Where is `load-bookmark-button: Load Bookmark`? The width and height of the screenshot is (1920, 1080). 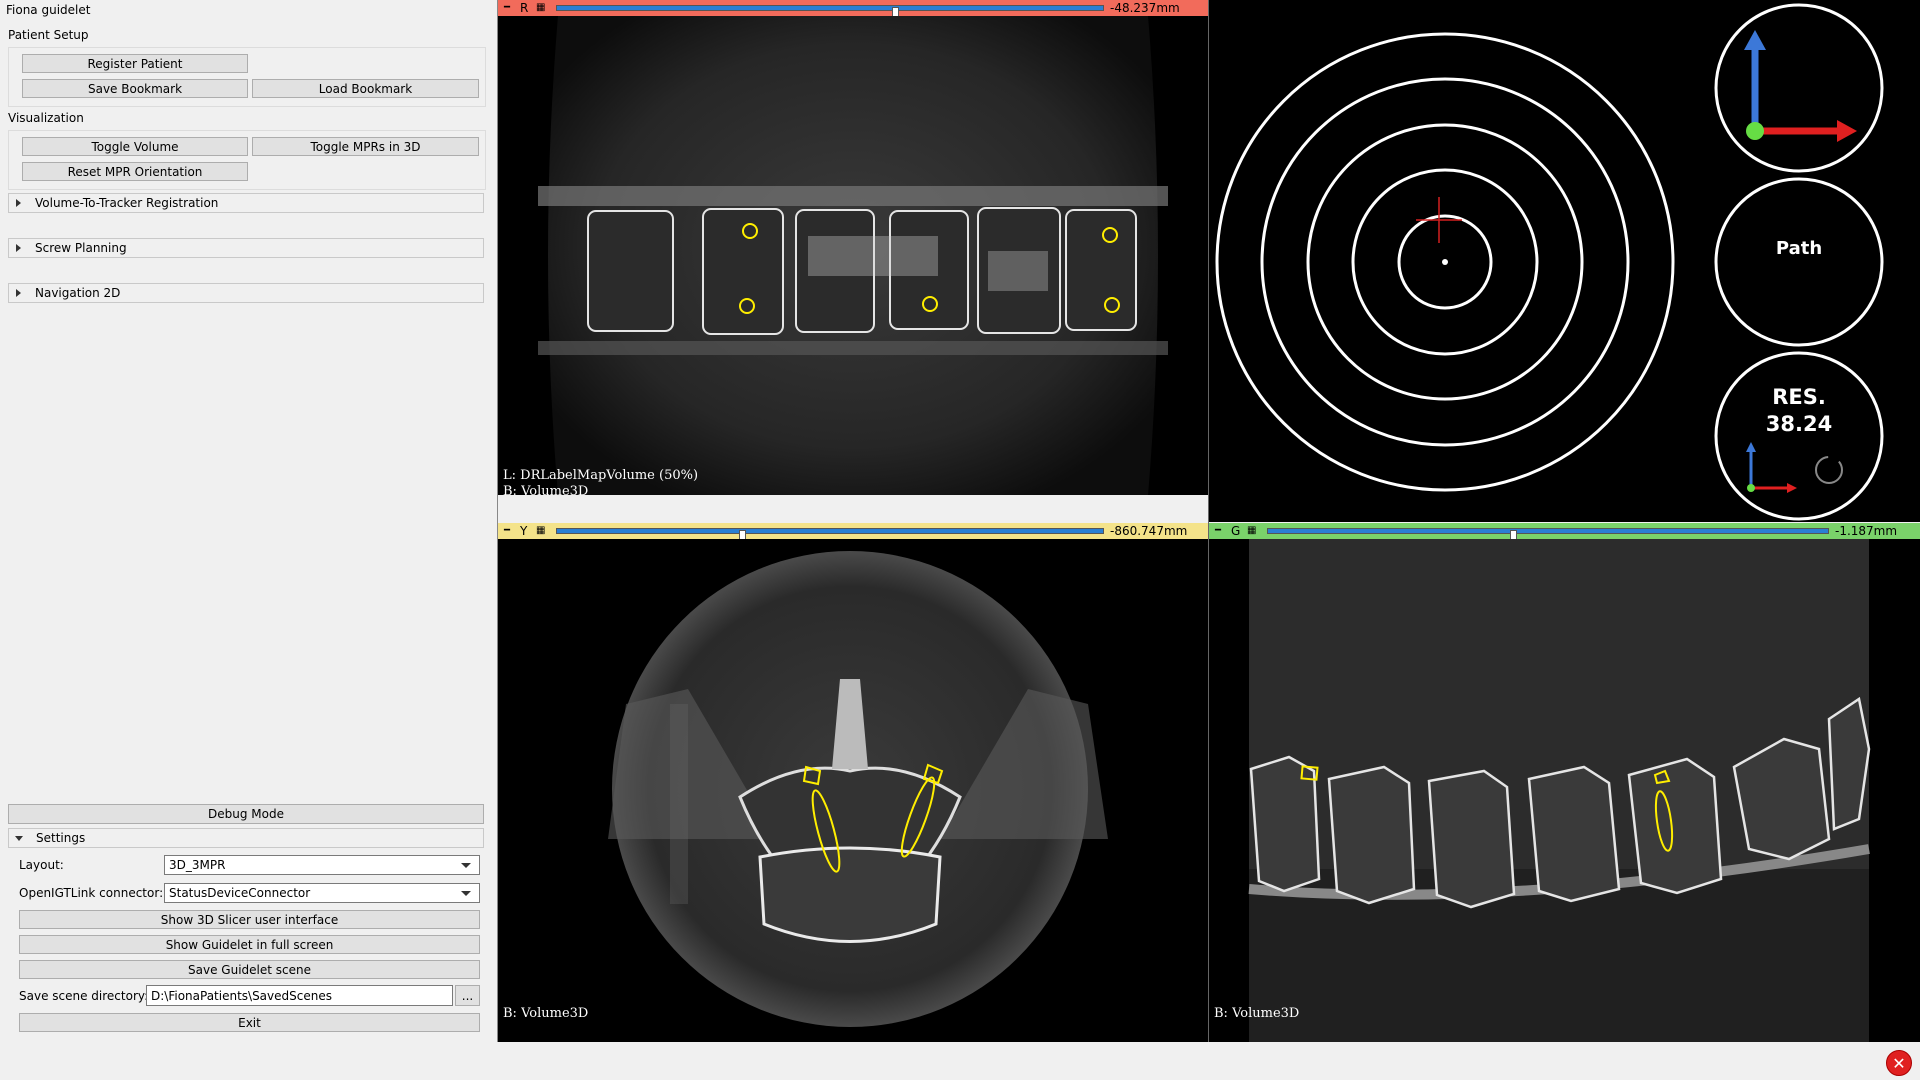 load-bookmark-button: Load Bookmark is located at coordinates (365, 88).